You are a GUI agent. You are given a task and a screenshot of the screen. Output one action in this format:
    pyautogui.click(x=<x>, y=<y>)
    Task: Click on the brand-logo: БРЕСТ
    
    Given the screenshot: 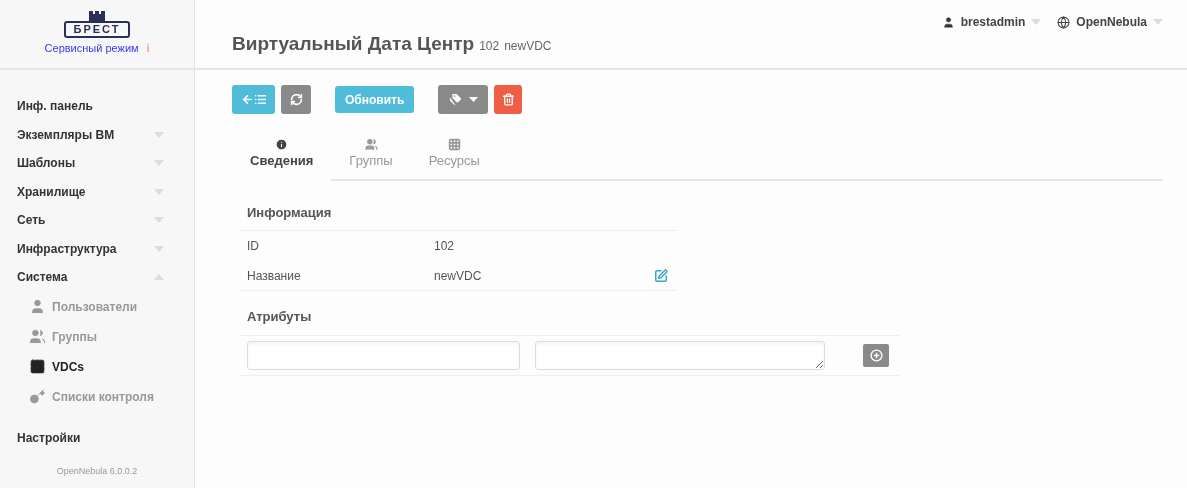 What is the action you would take?
    pyautogui.click(x=97, y=25)
    